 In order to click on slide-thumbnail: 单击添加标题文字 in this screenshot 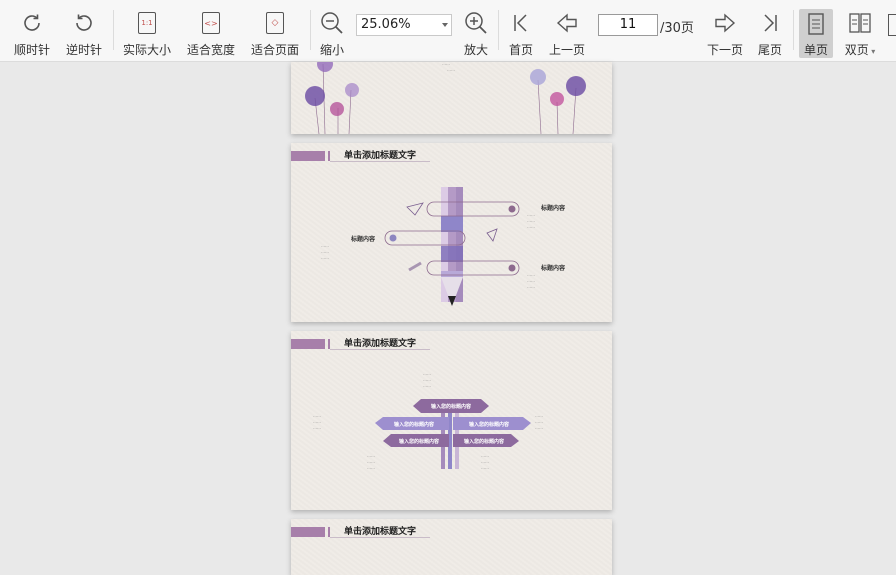, I will do `click(451, 547)`.